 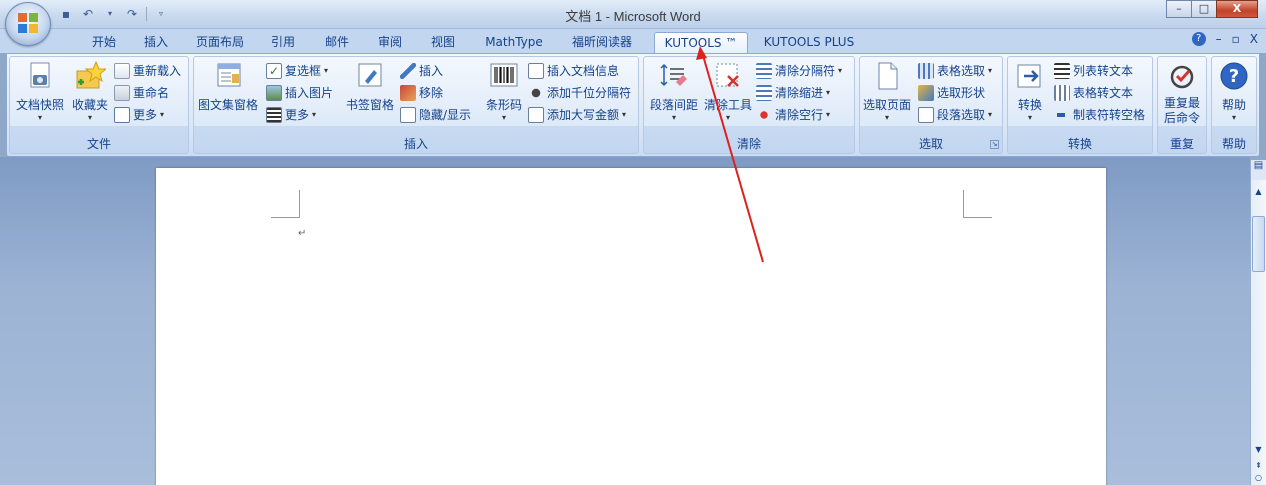 What do you see at coordinates (583, 115) in the screenshot?
I see `upper-amount-label: 添加大写金额` at bounding box center [583, 115].